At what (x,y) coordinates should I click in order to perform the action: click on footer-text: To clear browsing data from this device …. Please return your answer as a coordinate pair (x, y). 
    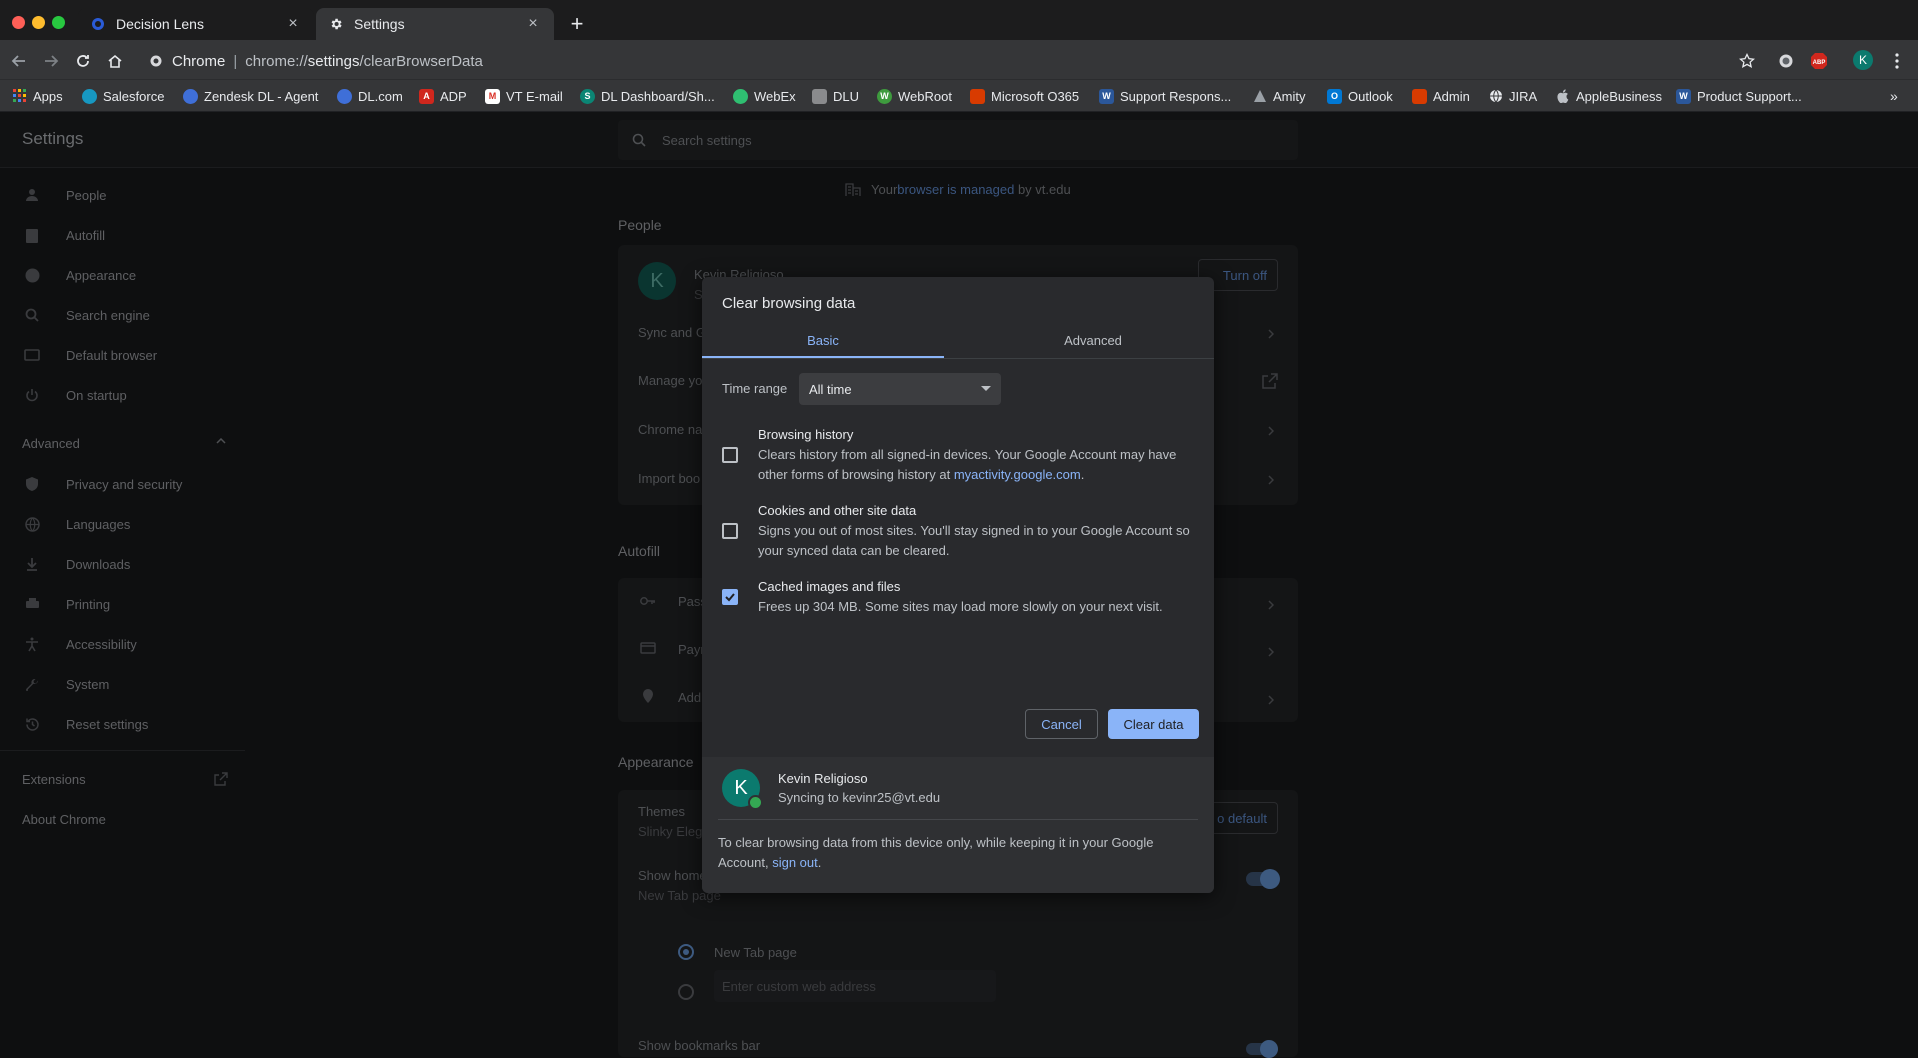
    Looking at the image, I should click on (953, 853).